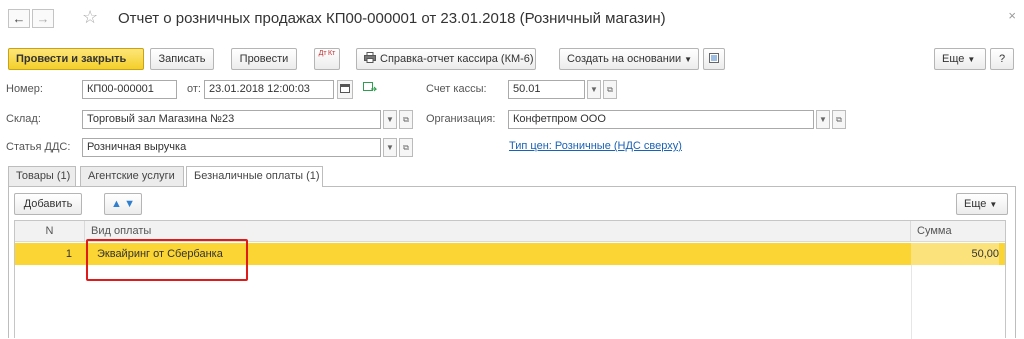  I want to click on structure-button, so click(714, 59).